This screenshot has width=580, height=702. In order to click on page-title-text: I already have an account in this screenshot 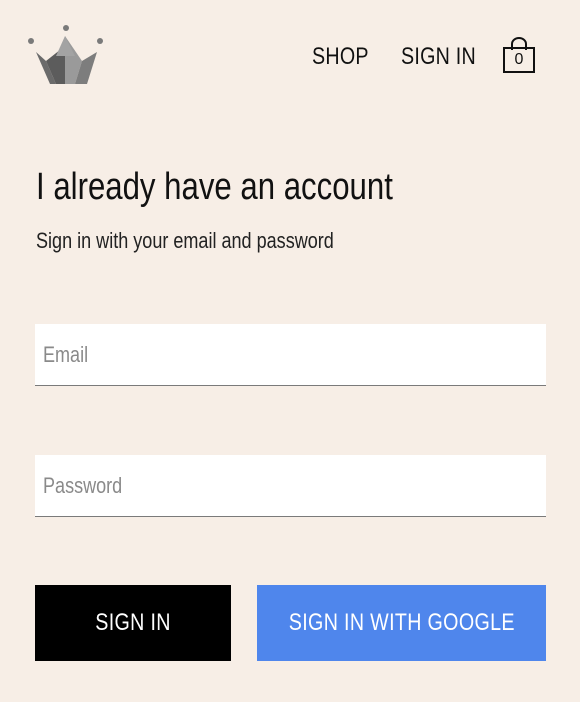, I will do `click(214, 187)`.